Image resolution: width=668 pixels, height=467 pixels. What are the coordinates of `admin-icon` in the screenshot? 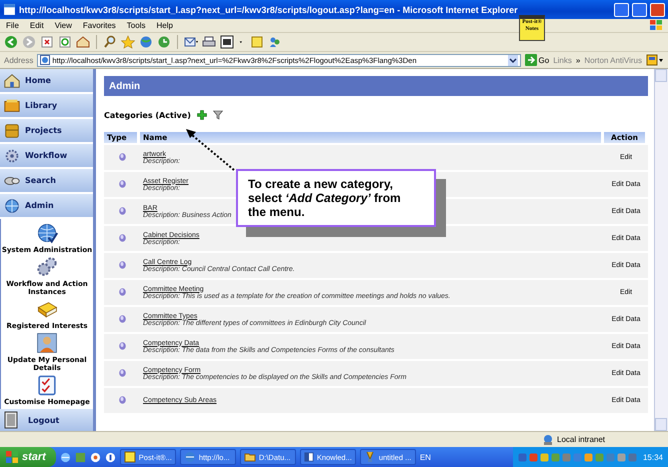 It's located at (12, 205).